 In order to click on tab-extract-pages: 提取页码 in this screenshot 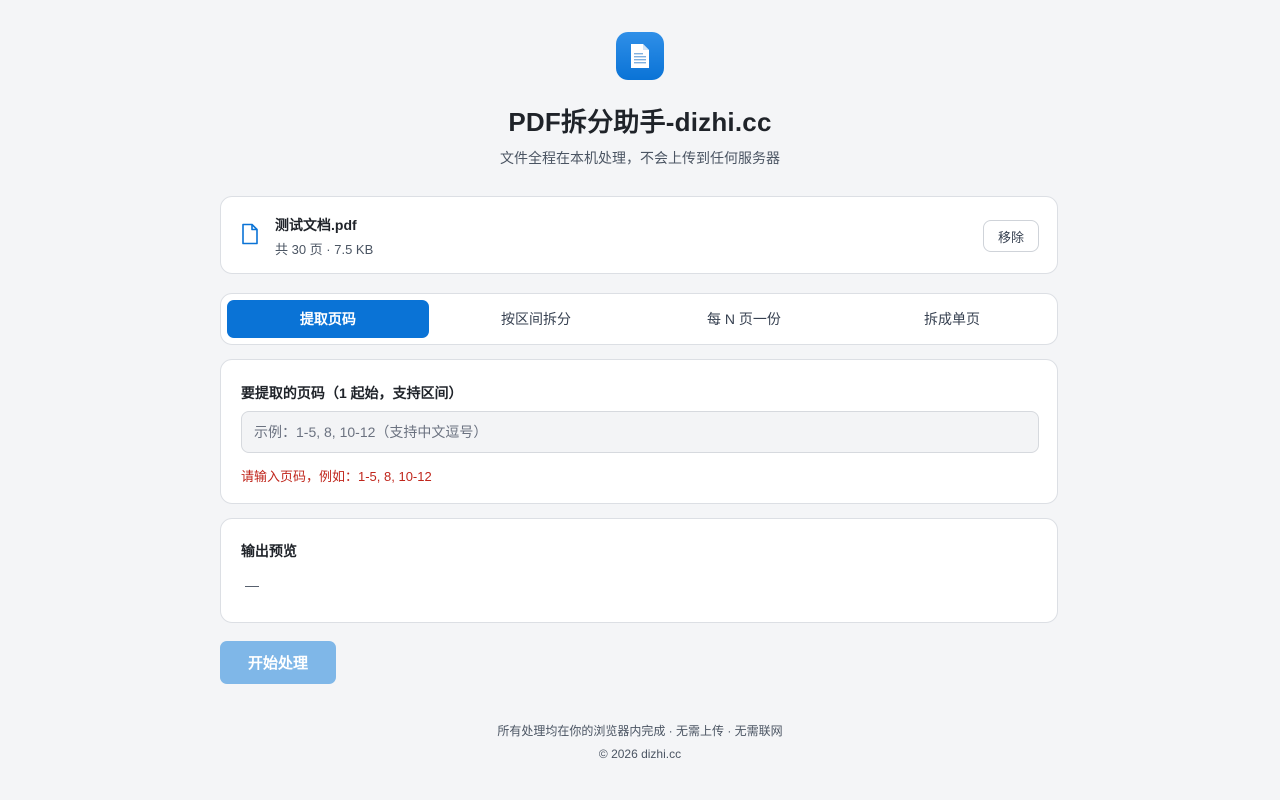, I will do `click(328, 319)`.